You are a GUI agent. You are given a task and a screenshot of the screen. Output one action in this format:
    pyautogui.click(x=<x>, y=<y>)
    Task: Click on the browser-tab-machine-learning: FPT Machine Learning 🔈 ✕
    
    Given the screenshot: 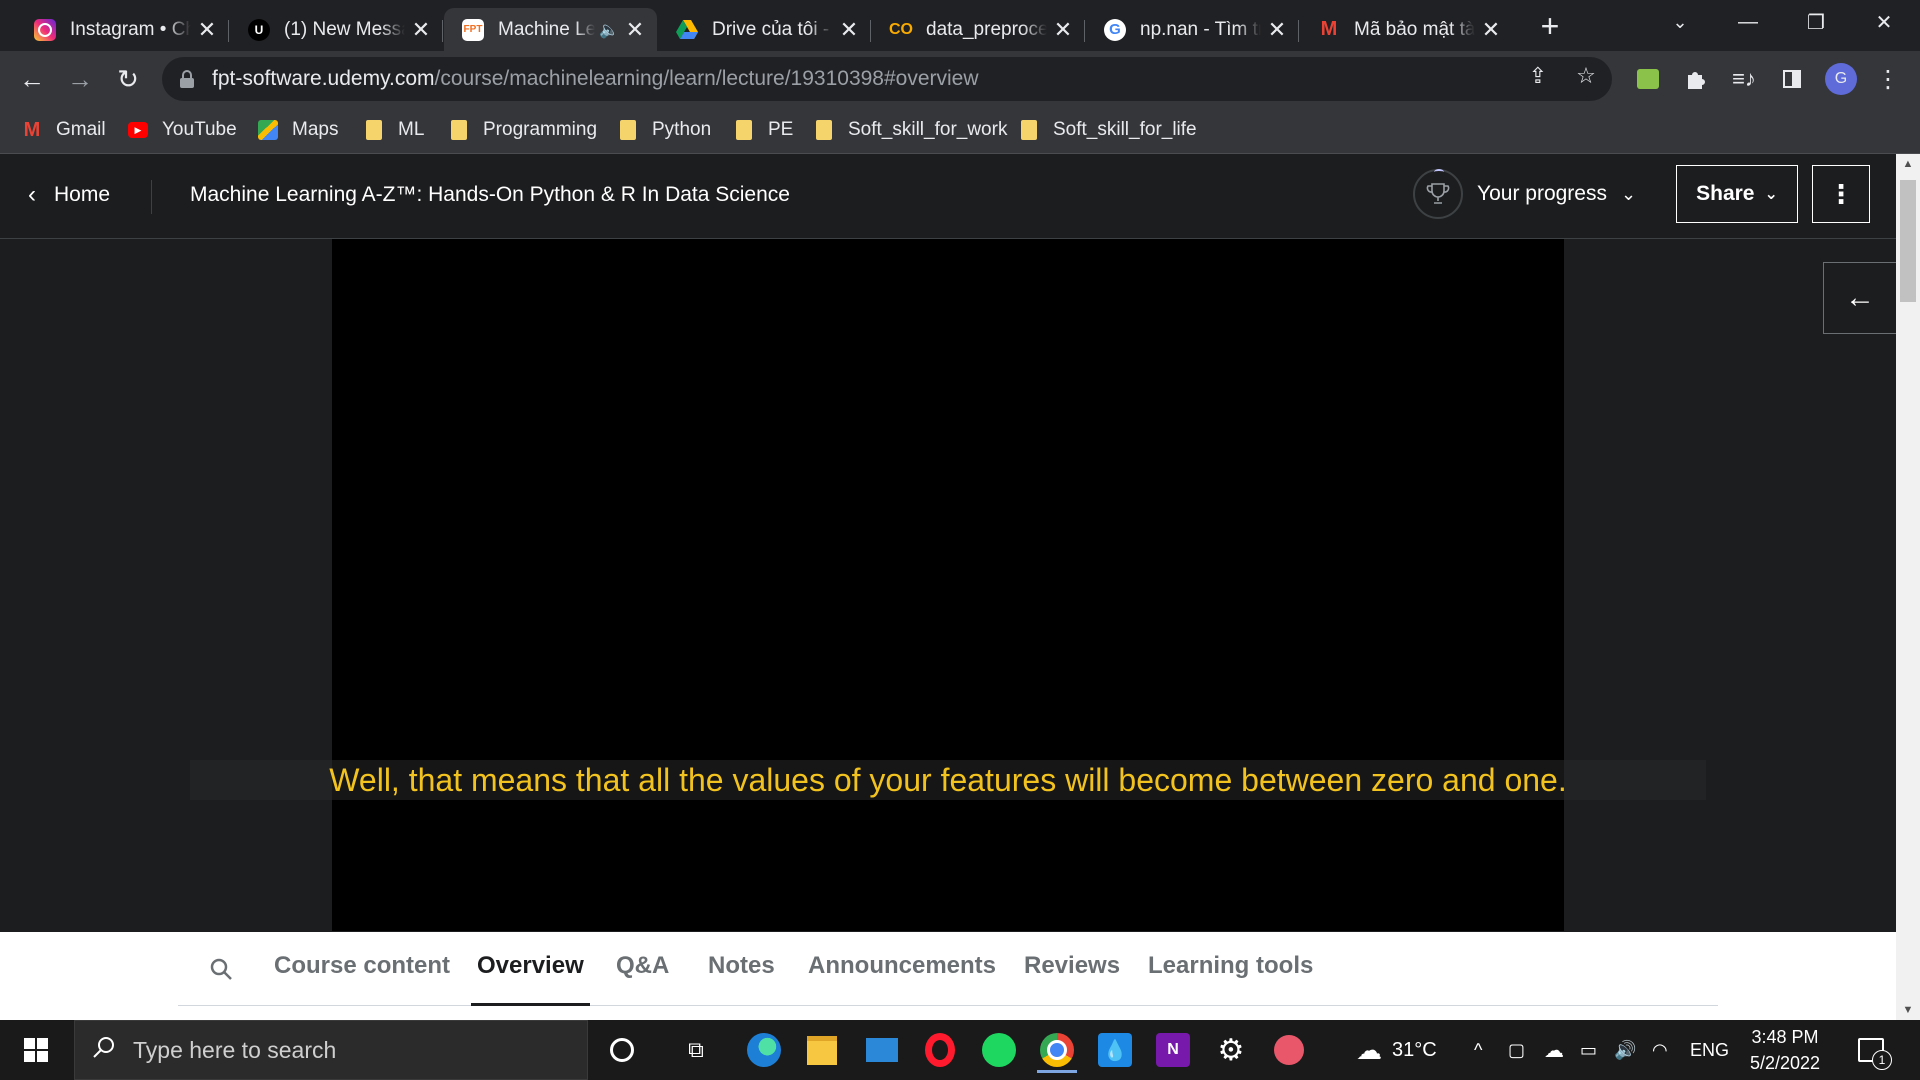 What is the action you would take?
    pyautogui.click(x=550, y=29)
    